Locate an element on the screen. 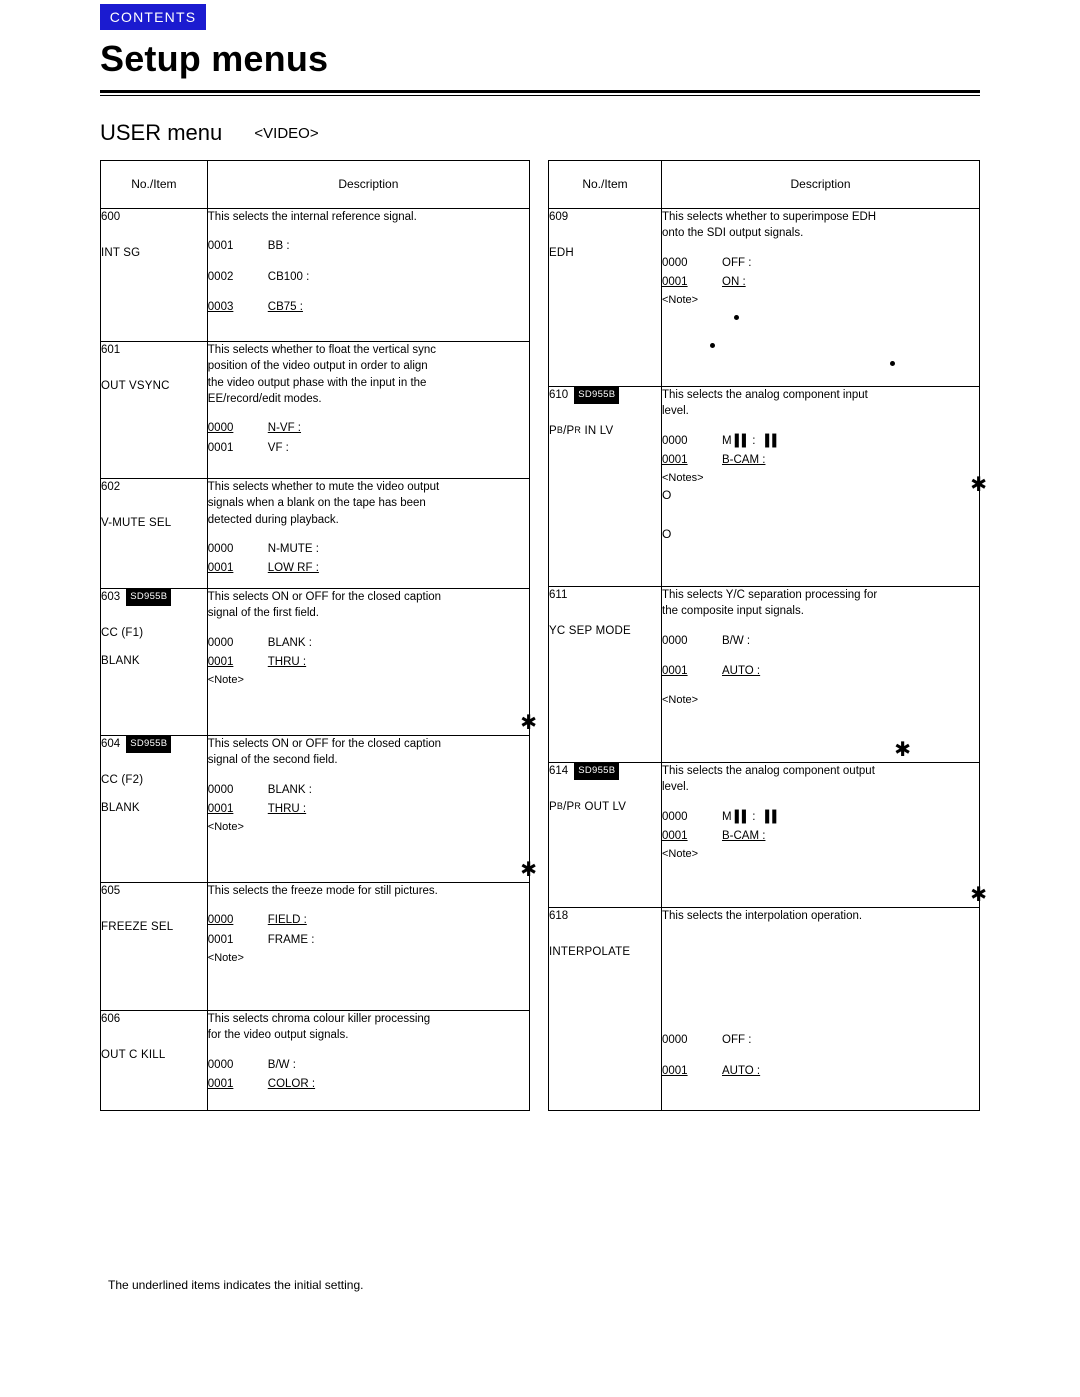 The image size is (1080, 1397). option-list: 0000 B/W : 0001 COLOR : is located at coordinates (368, 1075).